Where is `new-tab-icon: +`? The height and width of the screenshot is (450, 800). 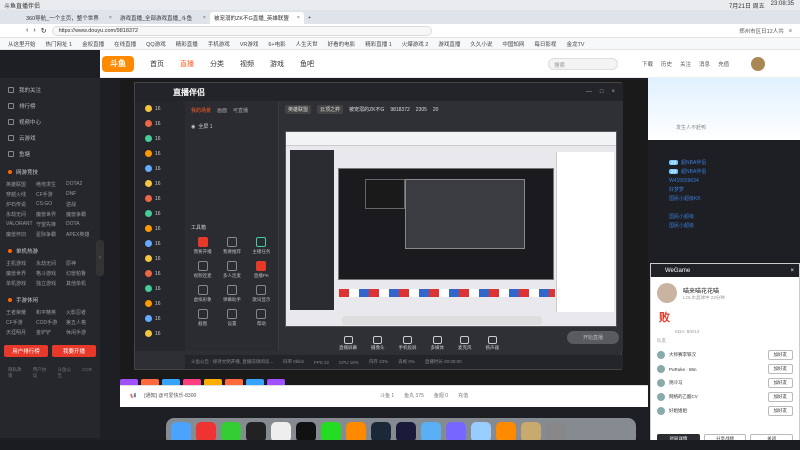 new-tab-icon: + is located at coordinates (311, 18).